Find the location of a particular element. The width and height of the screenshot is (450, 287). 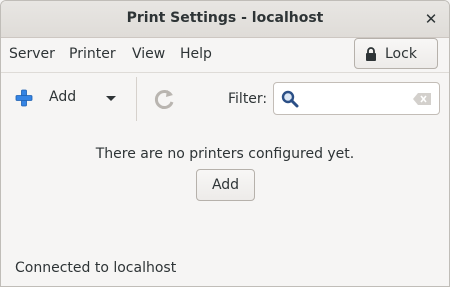

refresh-icon is located at coordinates (165, 99).